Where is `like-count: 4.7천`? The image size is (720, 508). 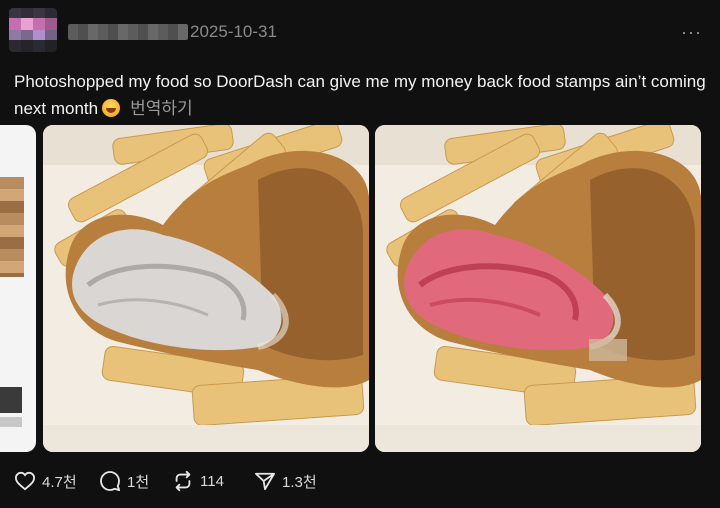
like-count: 4.7천 is located at coordinates (59, 482).